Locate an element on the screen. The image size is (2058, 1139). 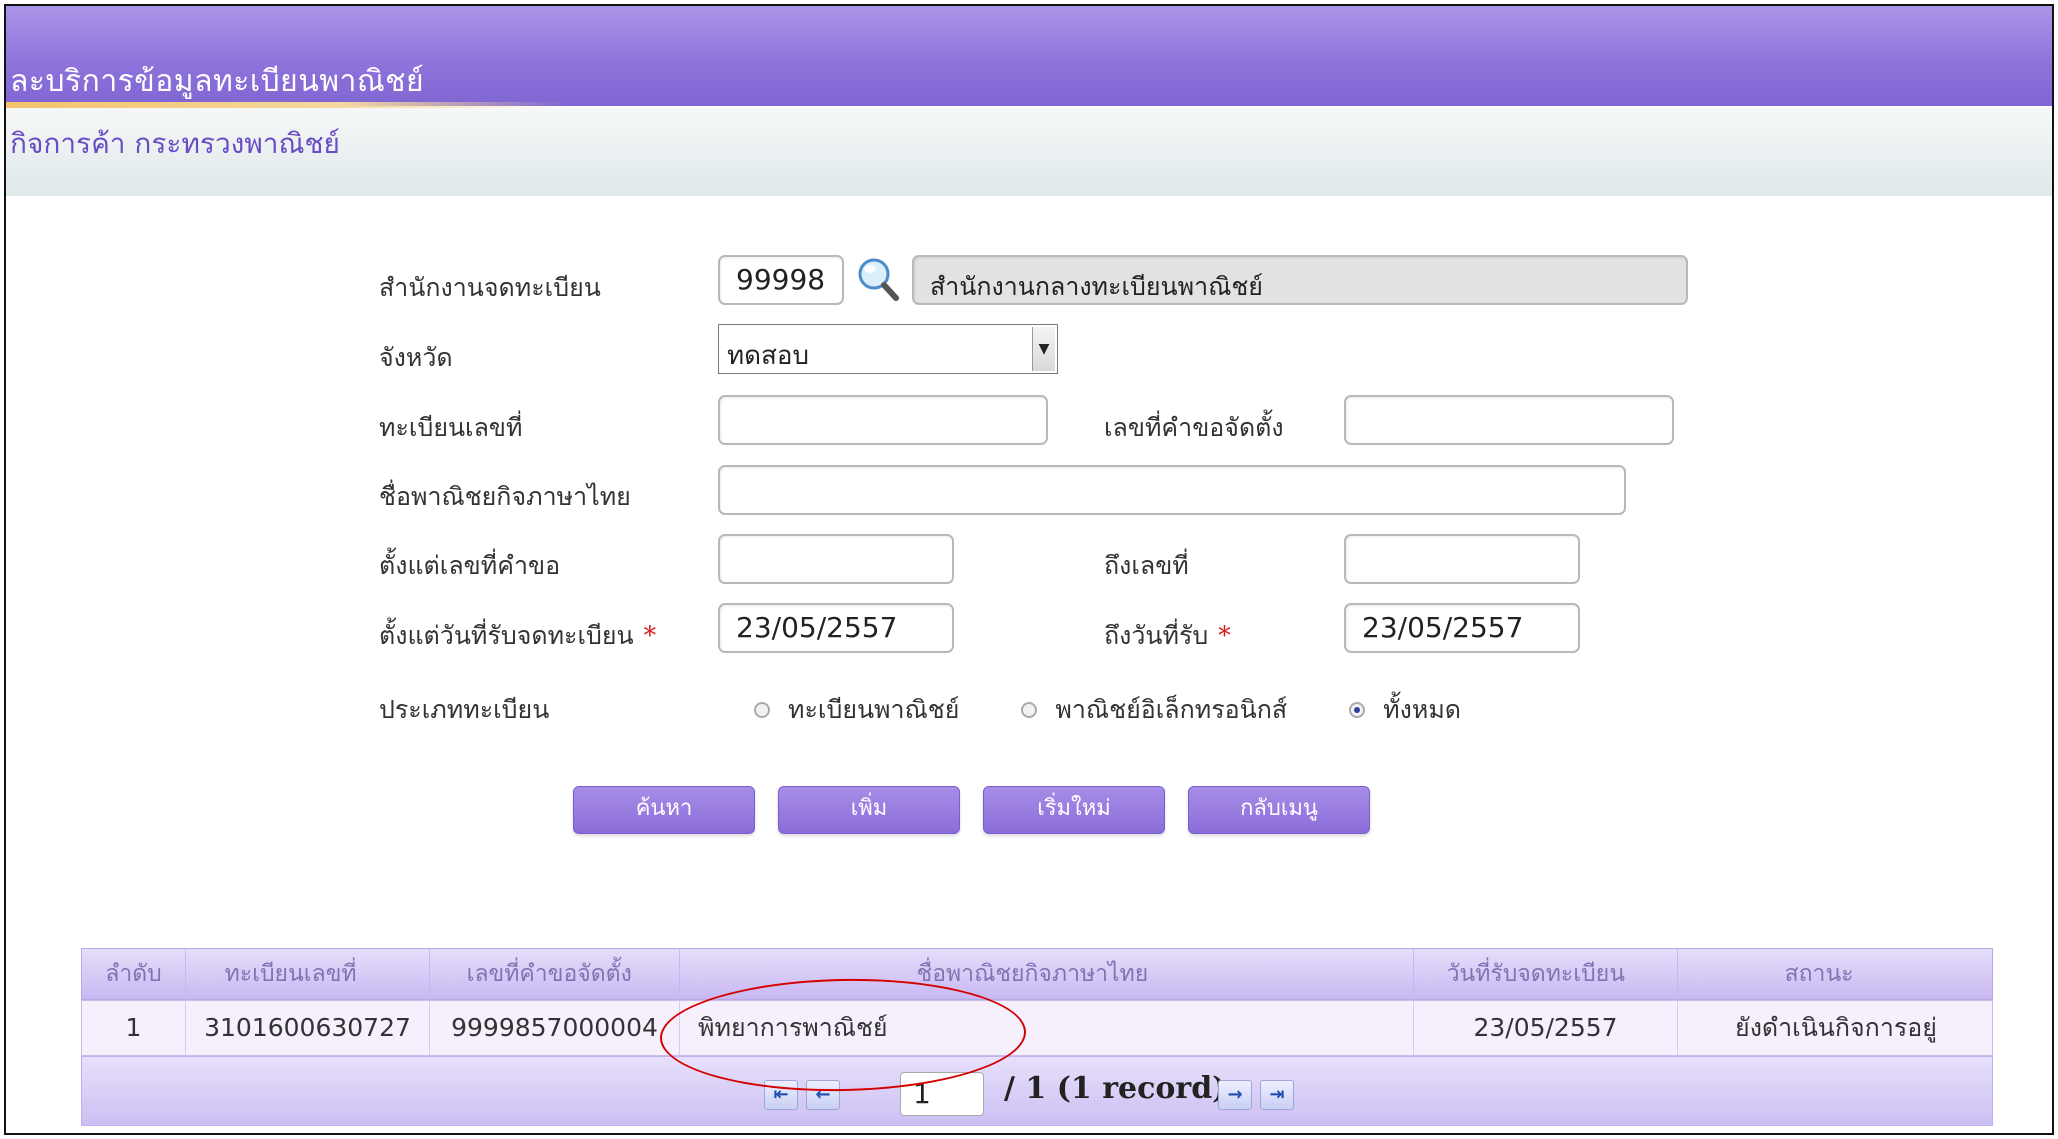
chevron-down-icon: ▼ is located at coordinates (1043, 349).